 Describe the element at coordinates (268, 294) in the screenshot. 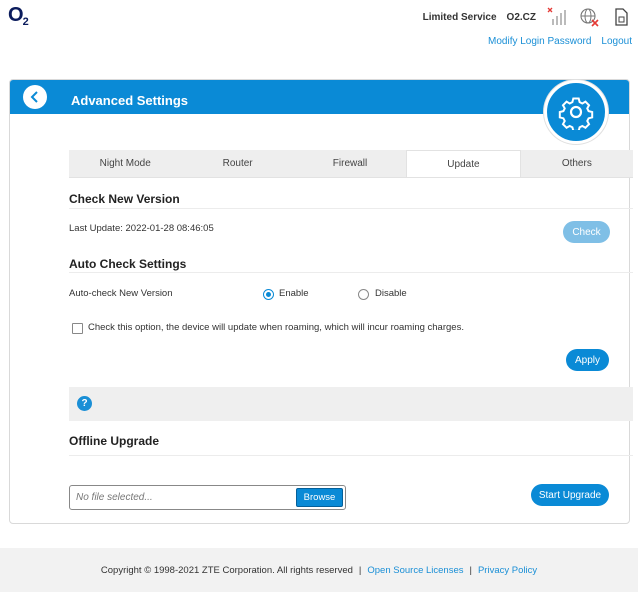

I see `enable-radio` at that location.